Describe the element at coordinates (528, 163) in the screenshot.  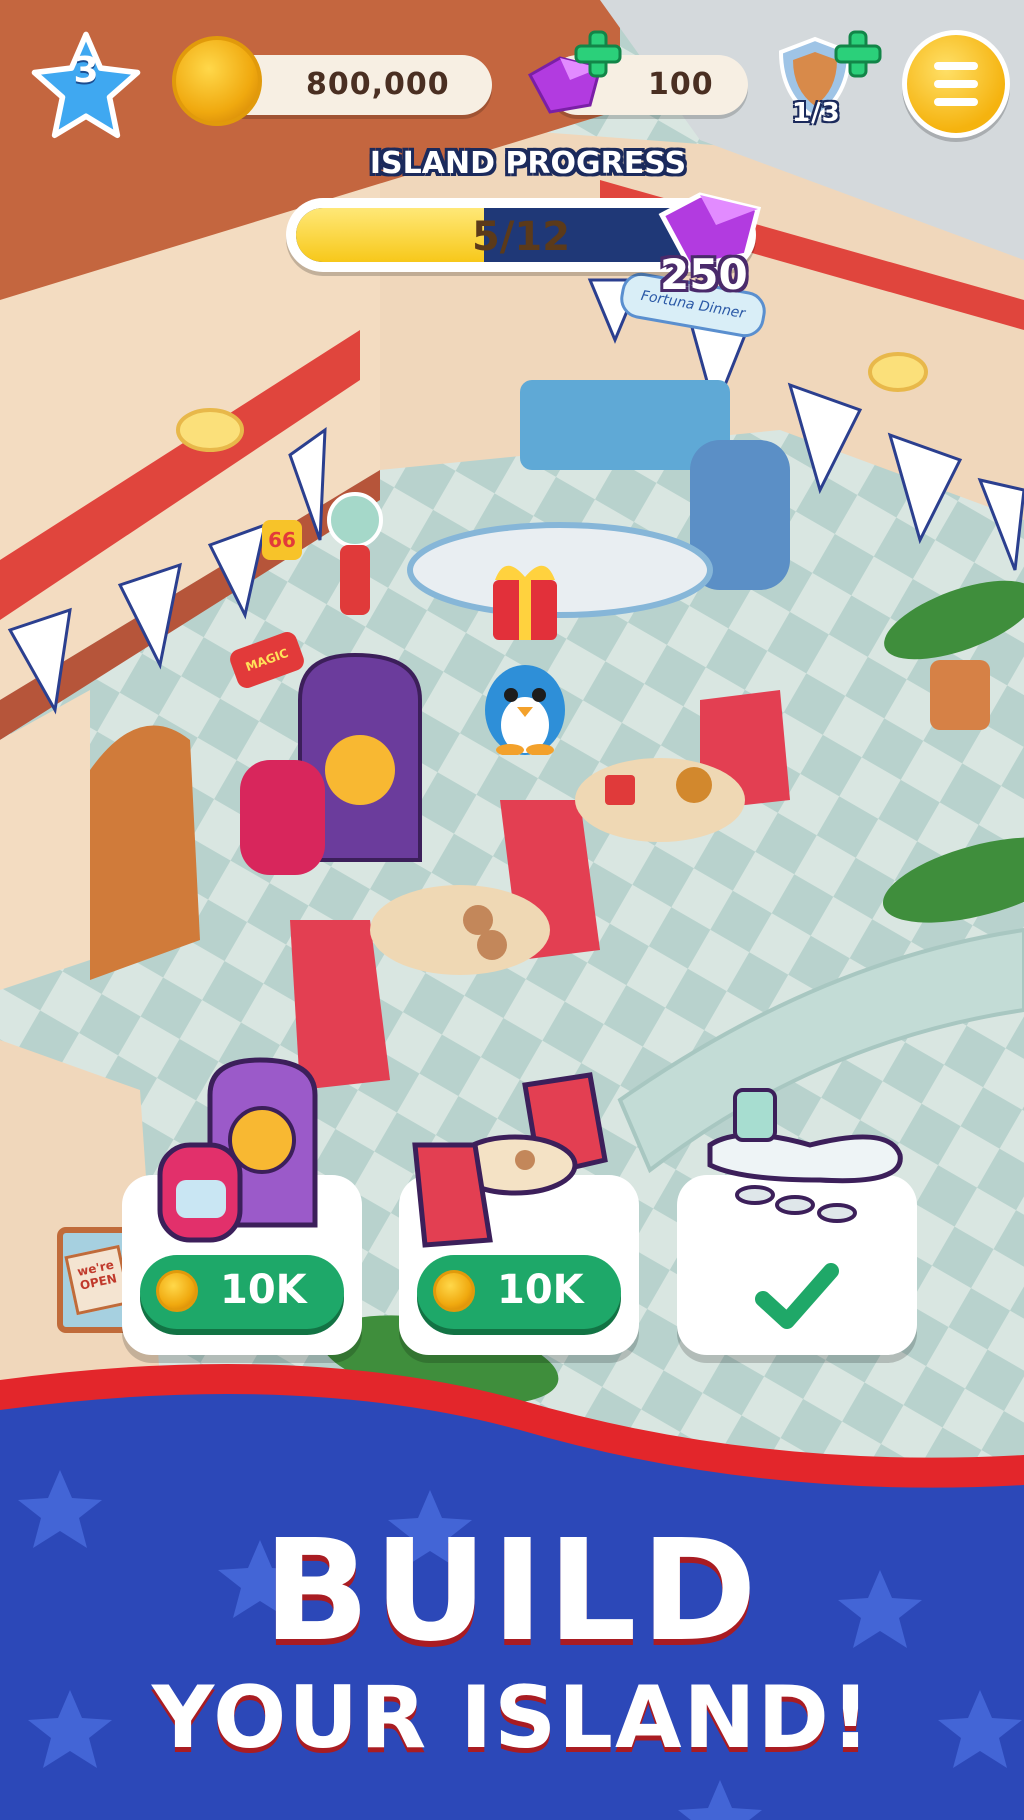
I see `progress-title: ISLAND PROGRESS` at that location.